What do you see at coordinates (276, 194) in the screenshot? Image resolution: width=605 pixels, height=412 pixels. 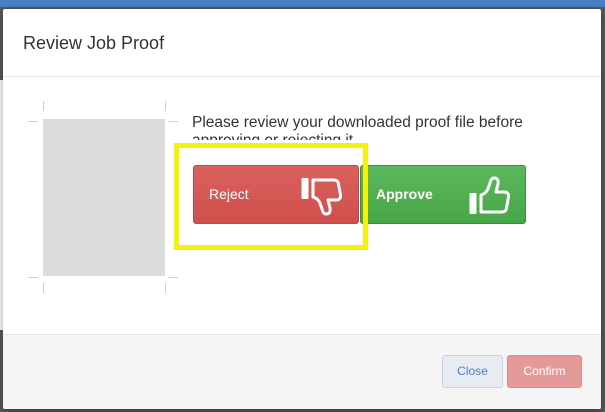 I see `reject-button: Reject` at bounding box center [276, 194].